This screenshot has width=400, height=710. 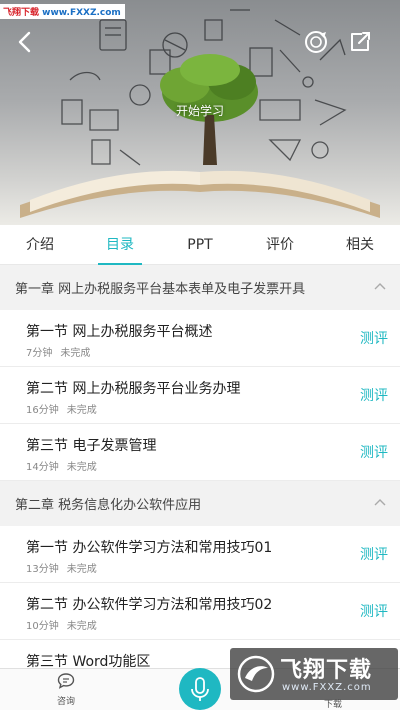 I want to click on lesson-duration: 13分钟, so click(x=42, y=569).